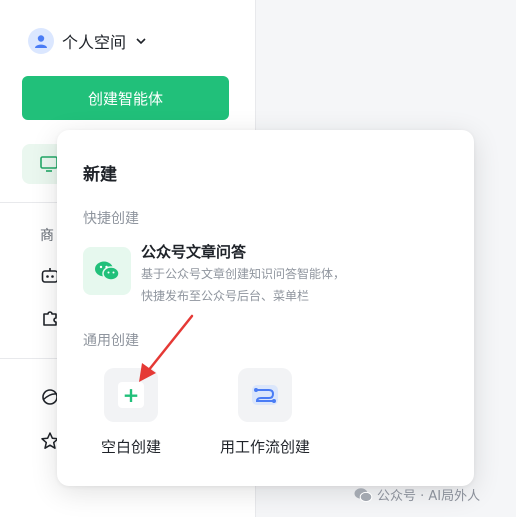 This screenshot has width=516, height=517. What do you see at coordinates (41, 41) in the screenshot?
I see `user-avatar-icon` at bounding box center [41, 41].